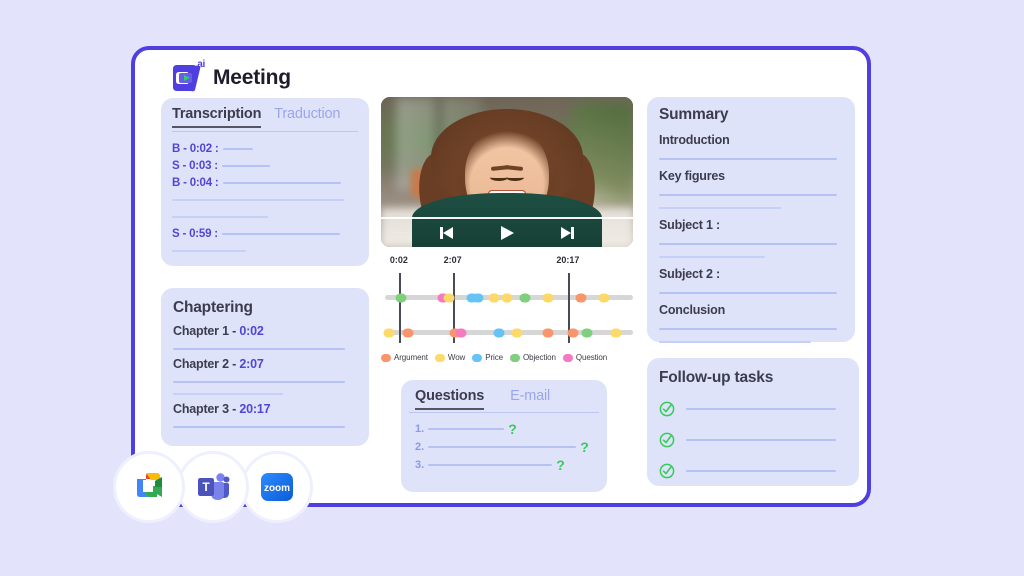 The image size is (1024, 576). What do you see at coordinates (216, 117) in the screenshot?
I see `tab-transcription: Transcription` at bounding box center [216, 117].